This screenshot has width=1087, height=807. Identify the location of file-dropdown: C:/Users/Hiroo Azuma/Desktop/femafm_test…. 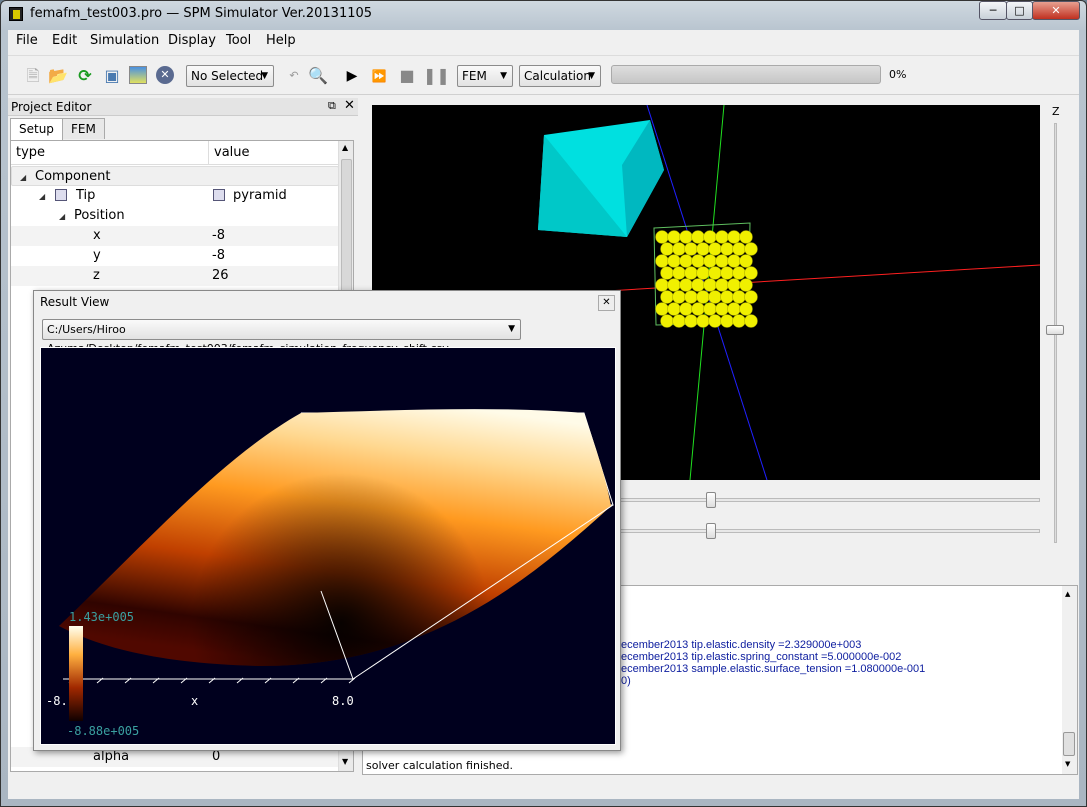
(281, 337).